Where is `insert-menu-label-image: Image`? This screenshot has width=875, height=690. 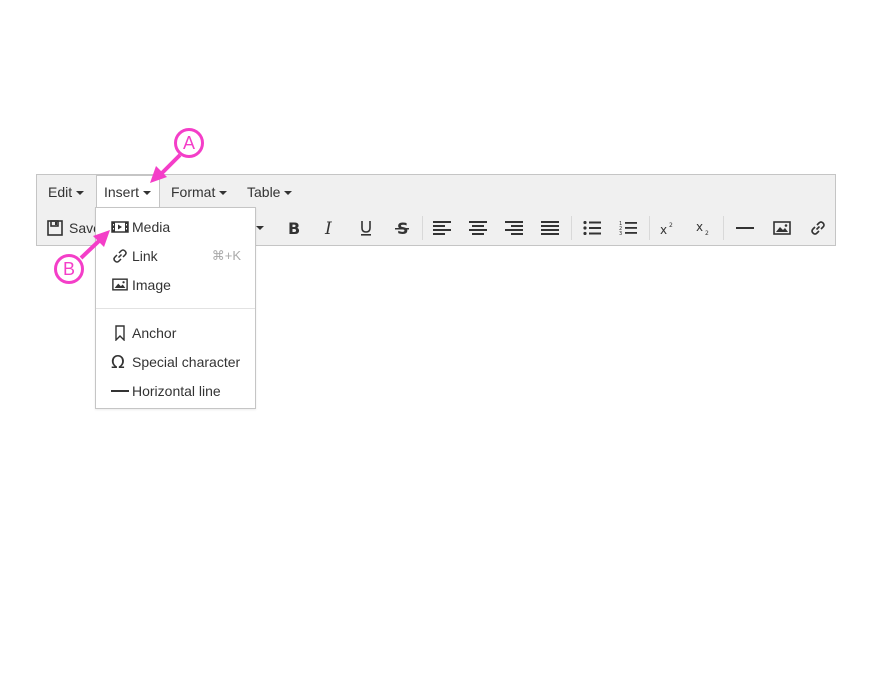
insert-menu-label-image: Image is located at coordinates (151, 284).